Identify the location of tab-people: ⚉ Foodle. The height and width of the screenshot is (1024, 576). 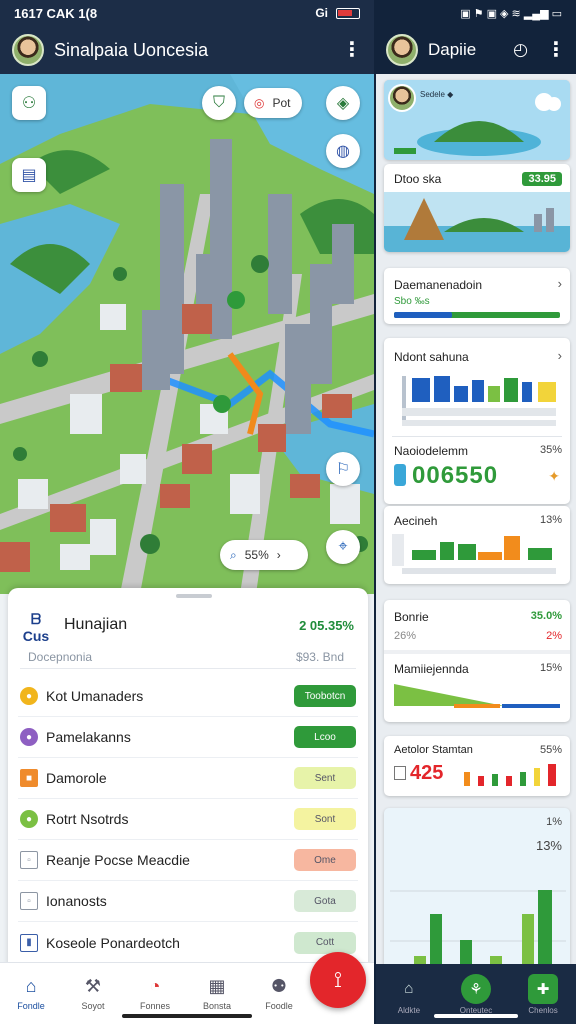
(279, 993).